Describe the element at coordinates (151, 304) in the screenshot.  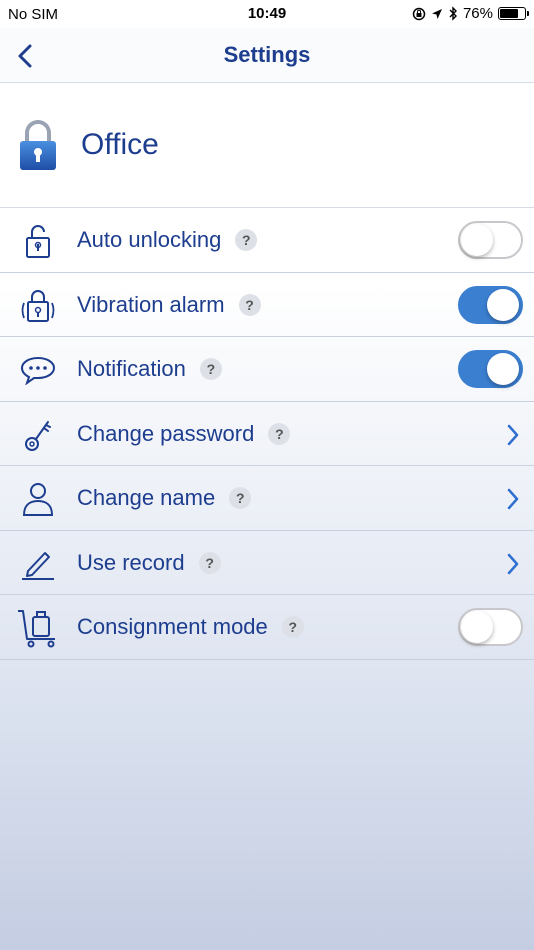
I see `row-label: Vibration alarm` at that location.